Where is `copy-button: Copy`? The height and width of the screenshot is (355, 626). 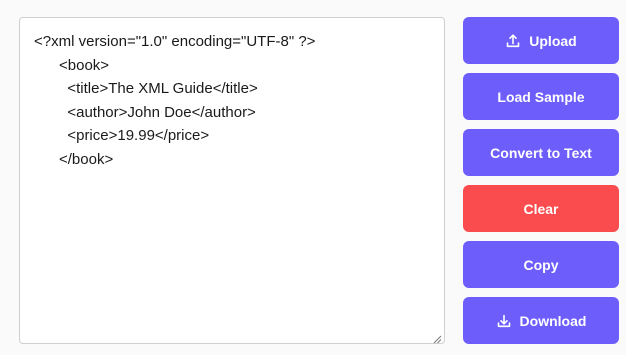
copy-button: Copy is located at coordinates (541, 264).